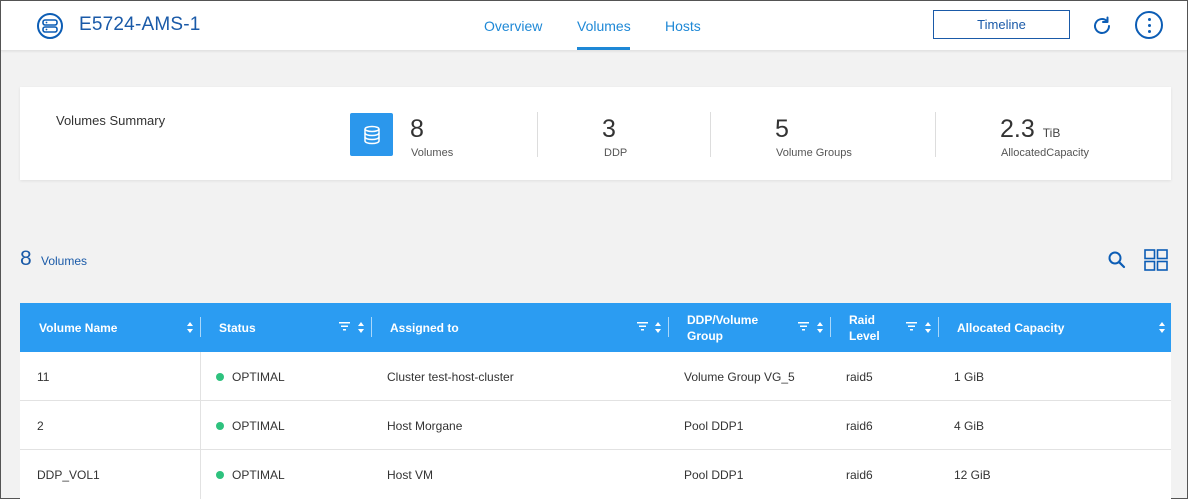 The width and height of the screenshot is (1188, 499). Describe the element at coordinates (417, 129) in the screenshot. I see `stat-volumes-value: 8` at that location.